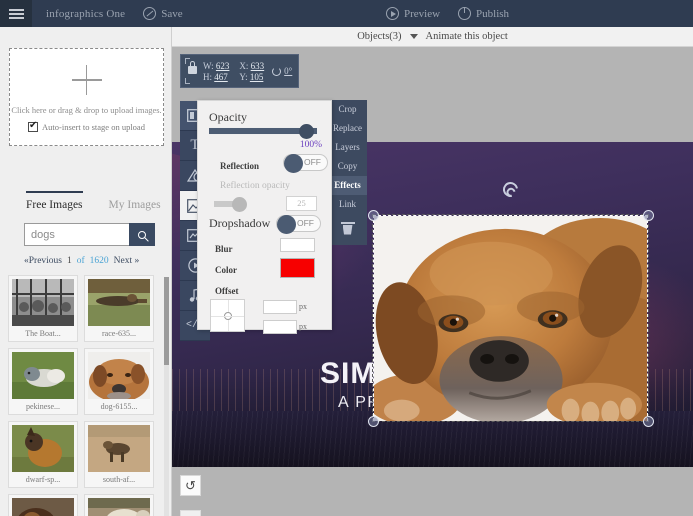  I want to click on undo-button: ↺, so click(190, 485).